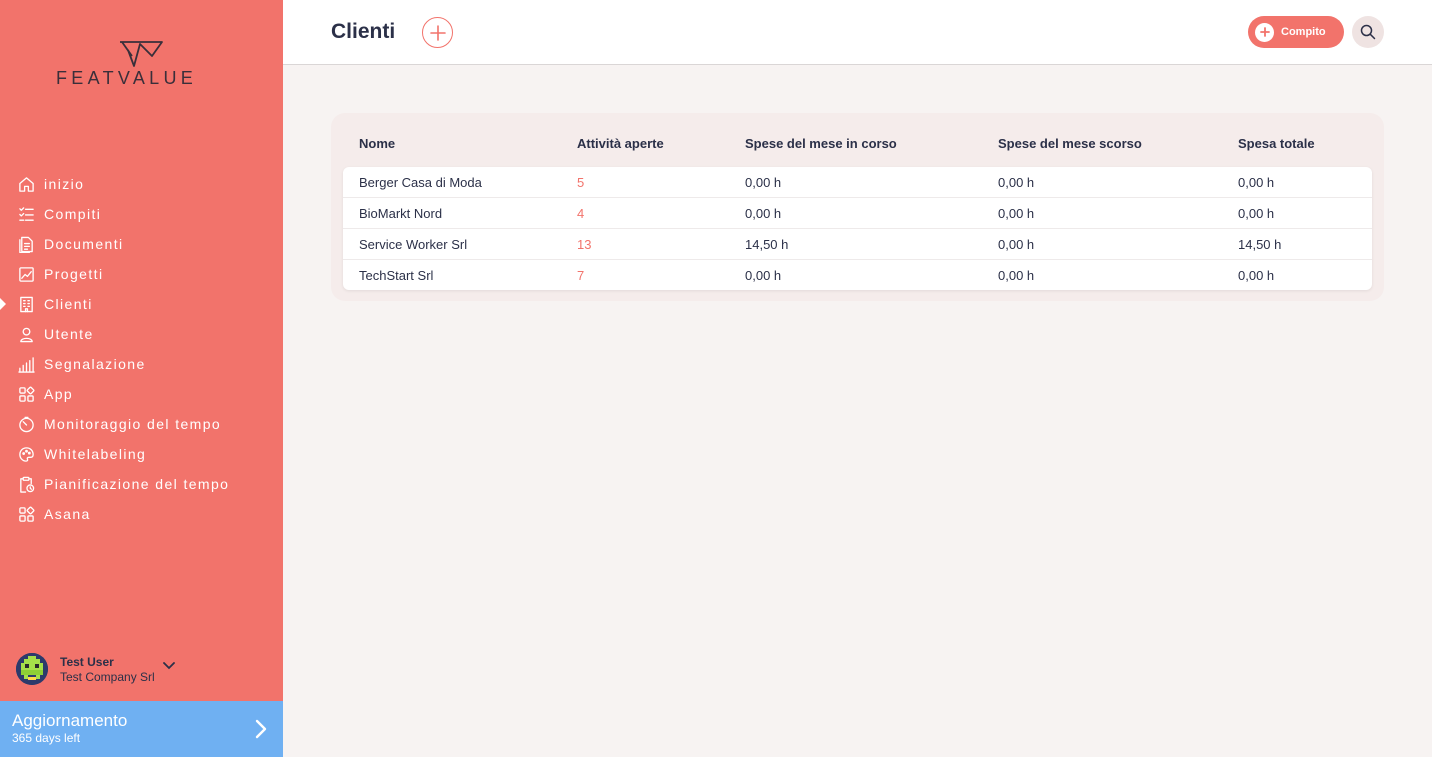 This screenshot has width=1432, height=757. I want to click on add-task-label: Compito, so click(1303, 32).